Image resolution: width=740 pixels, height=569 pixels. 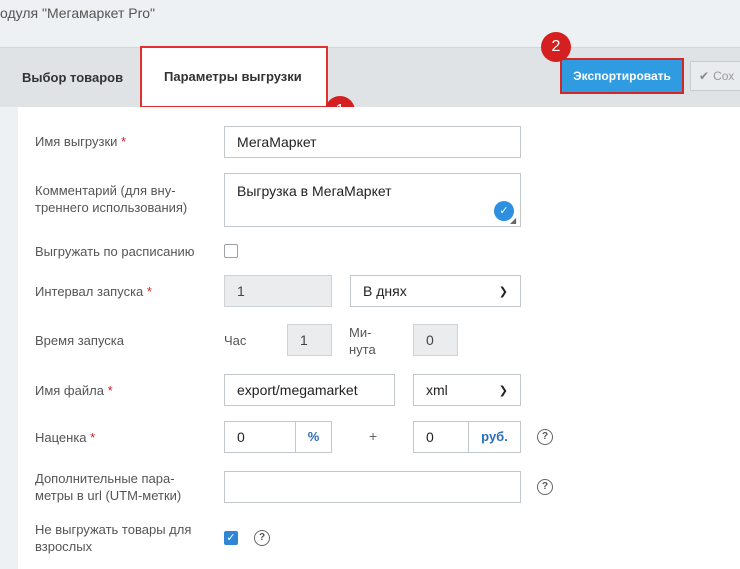 What do you see at coordinates (234, 77) in the screenshot?
I see `tab-export-parameters: Параметры выгрузки` at bounding box center [234, 77].